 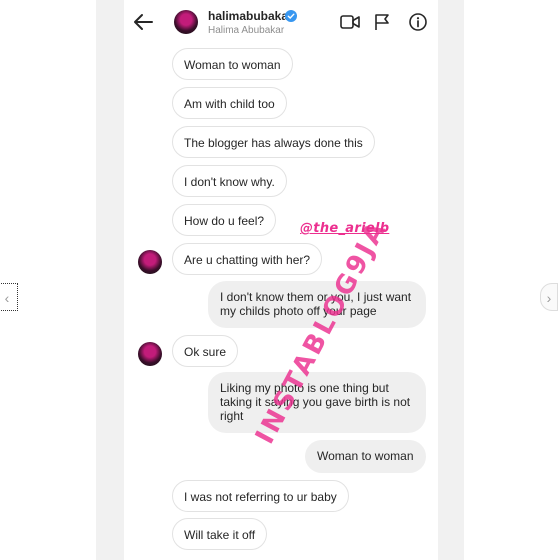 I want to click on right-margin, so click(x=451, y=280).